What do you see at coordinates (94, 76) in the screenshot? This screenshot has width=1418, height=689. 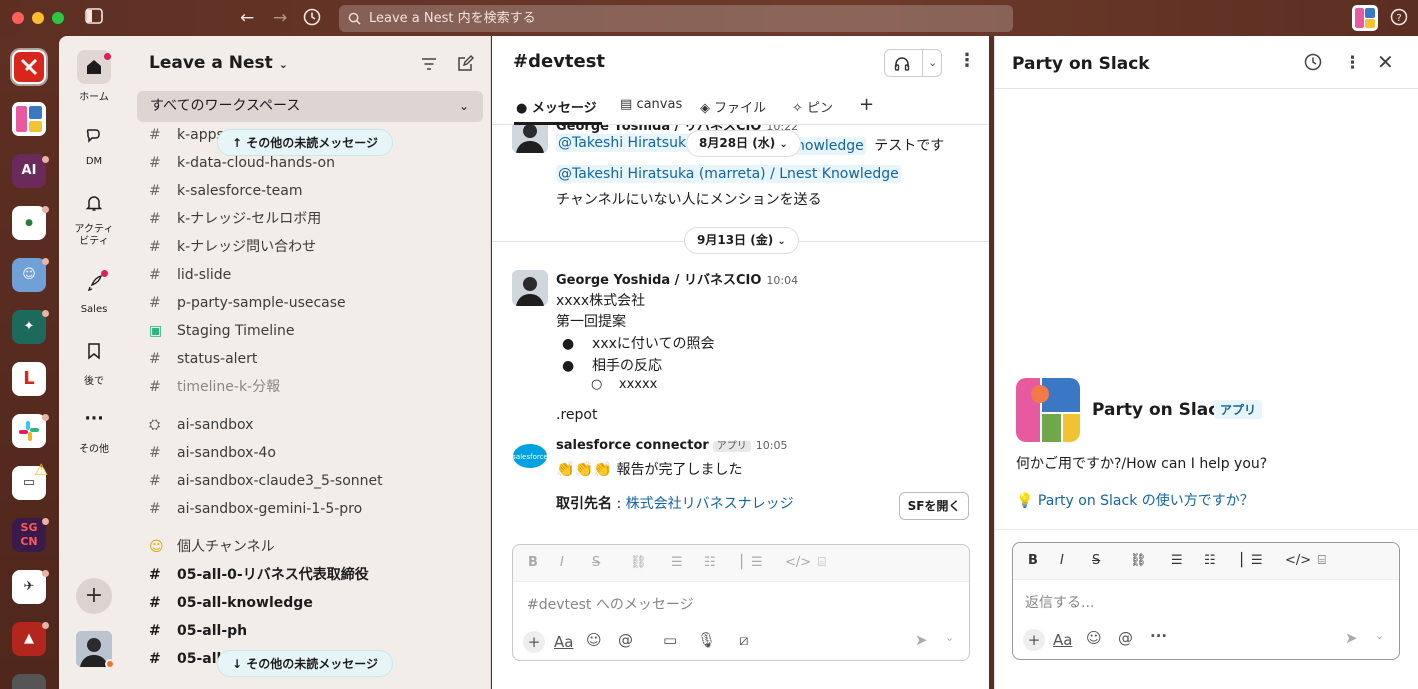 I see `nav-home: ホーム` at bounding box center [94, 76].